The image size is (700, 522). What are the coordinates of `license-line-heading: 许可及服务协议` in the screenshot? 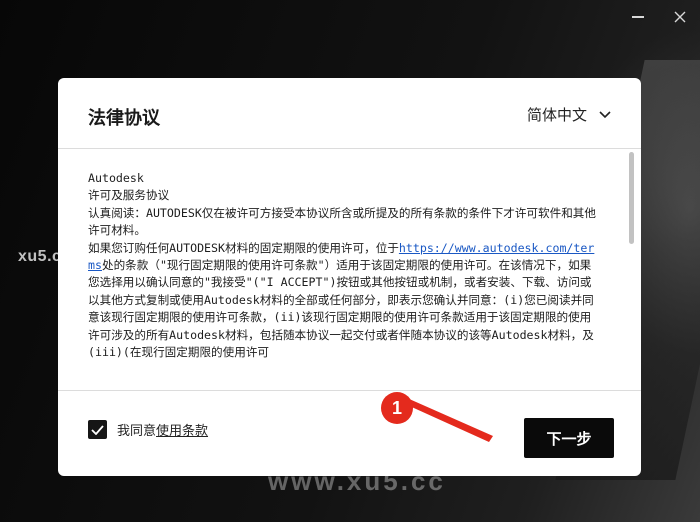 It's located at (129, 195).